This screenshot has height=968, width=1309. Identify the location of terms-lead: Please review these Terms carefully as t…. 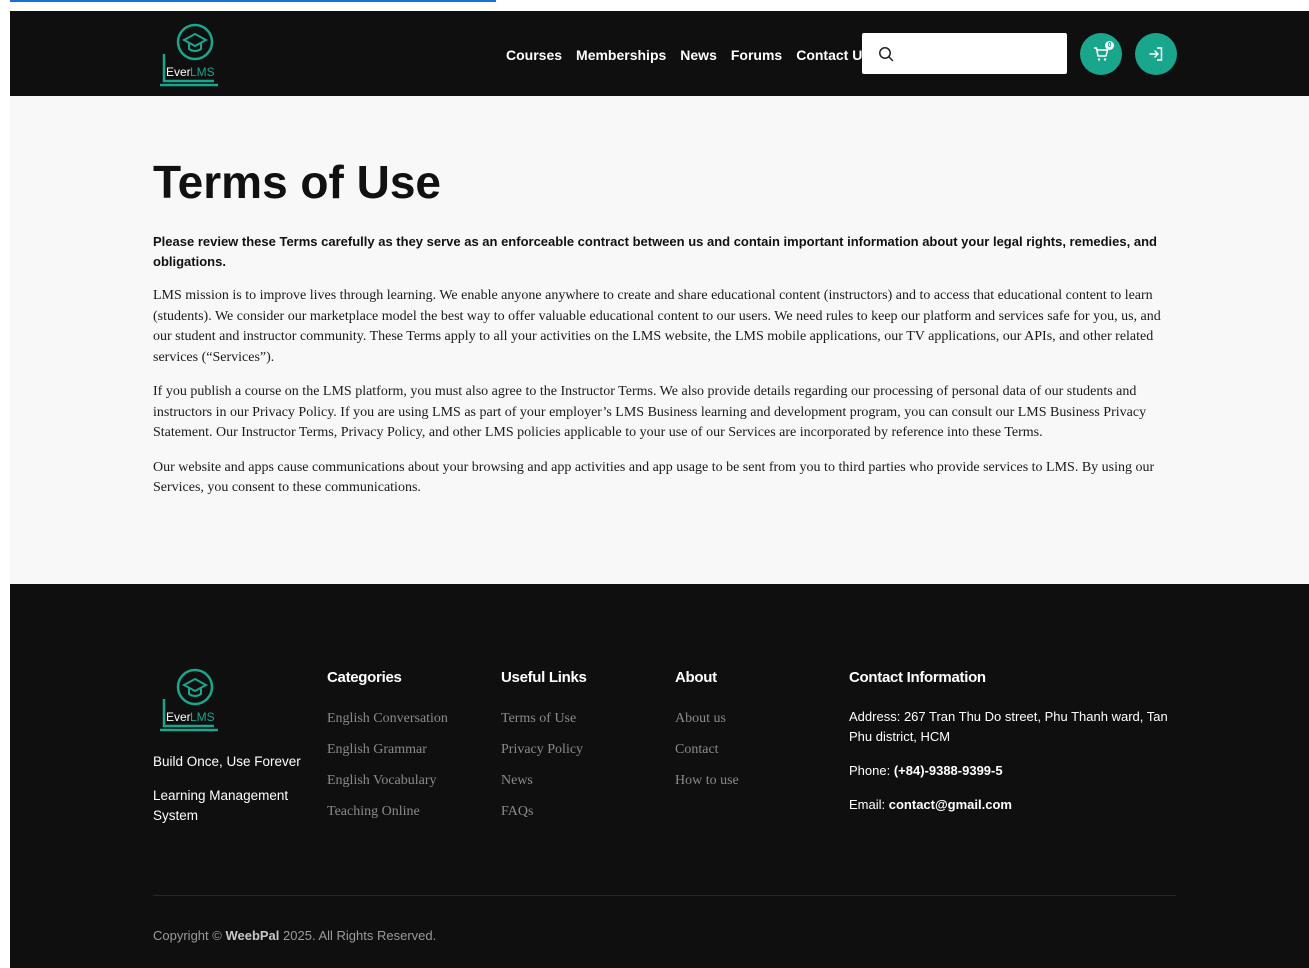
(655, 251).